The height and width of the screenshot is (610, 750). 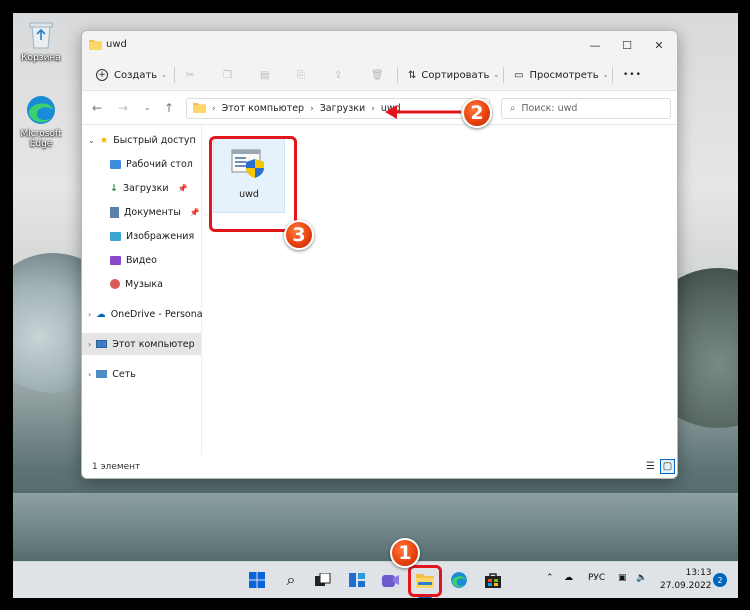 I want to click on nav-network: › Сеть, so click(x=112, y=374).